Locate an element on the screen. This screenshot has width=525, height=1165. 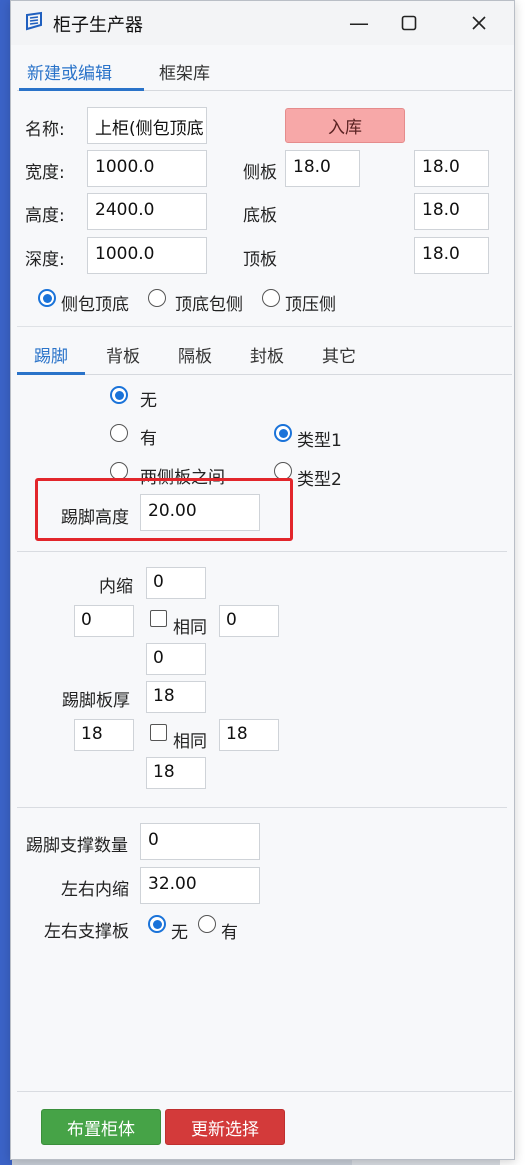
bottom-panel-field: 18.0 is located at coordinates (451, 211).